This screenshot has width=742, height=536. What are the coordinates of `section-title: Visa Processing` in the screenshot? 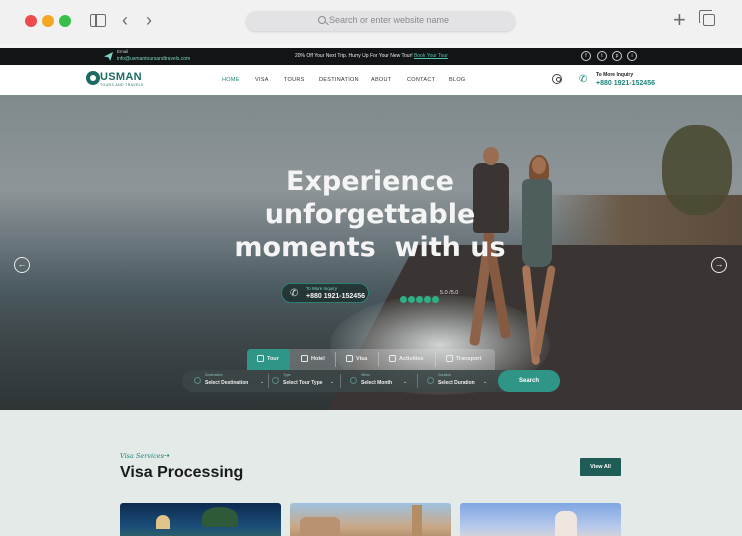 It's located at (182, 472).